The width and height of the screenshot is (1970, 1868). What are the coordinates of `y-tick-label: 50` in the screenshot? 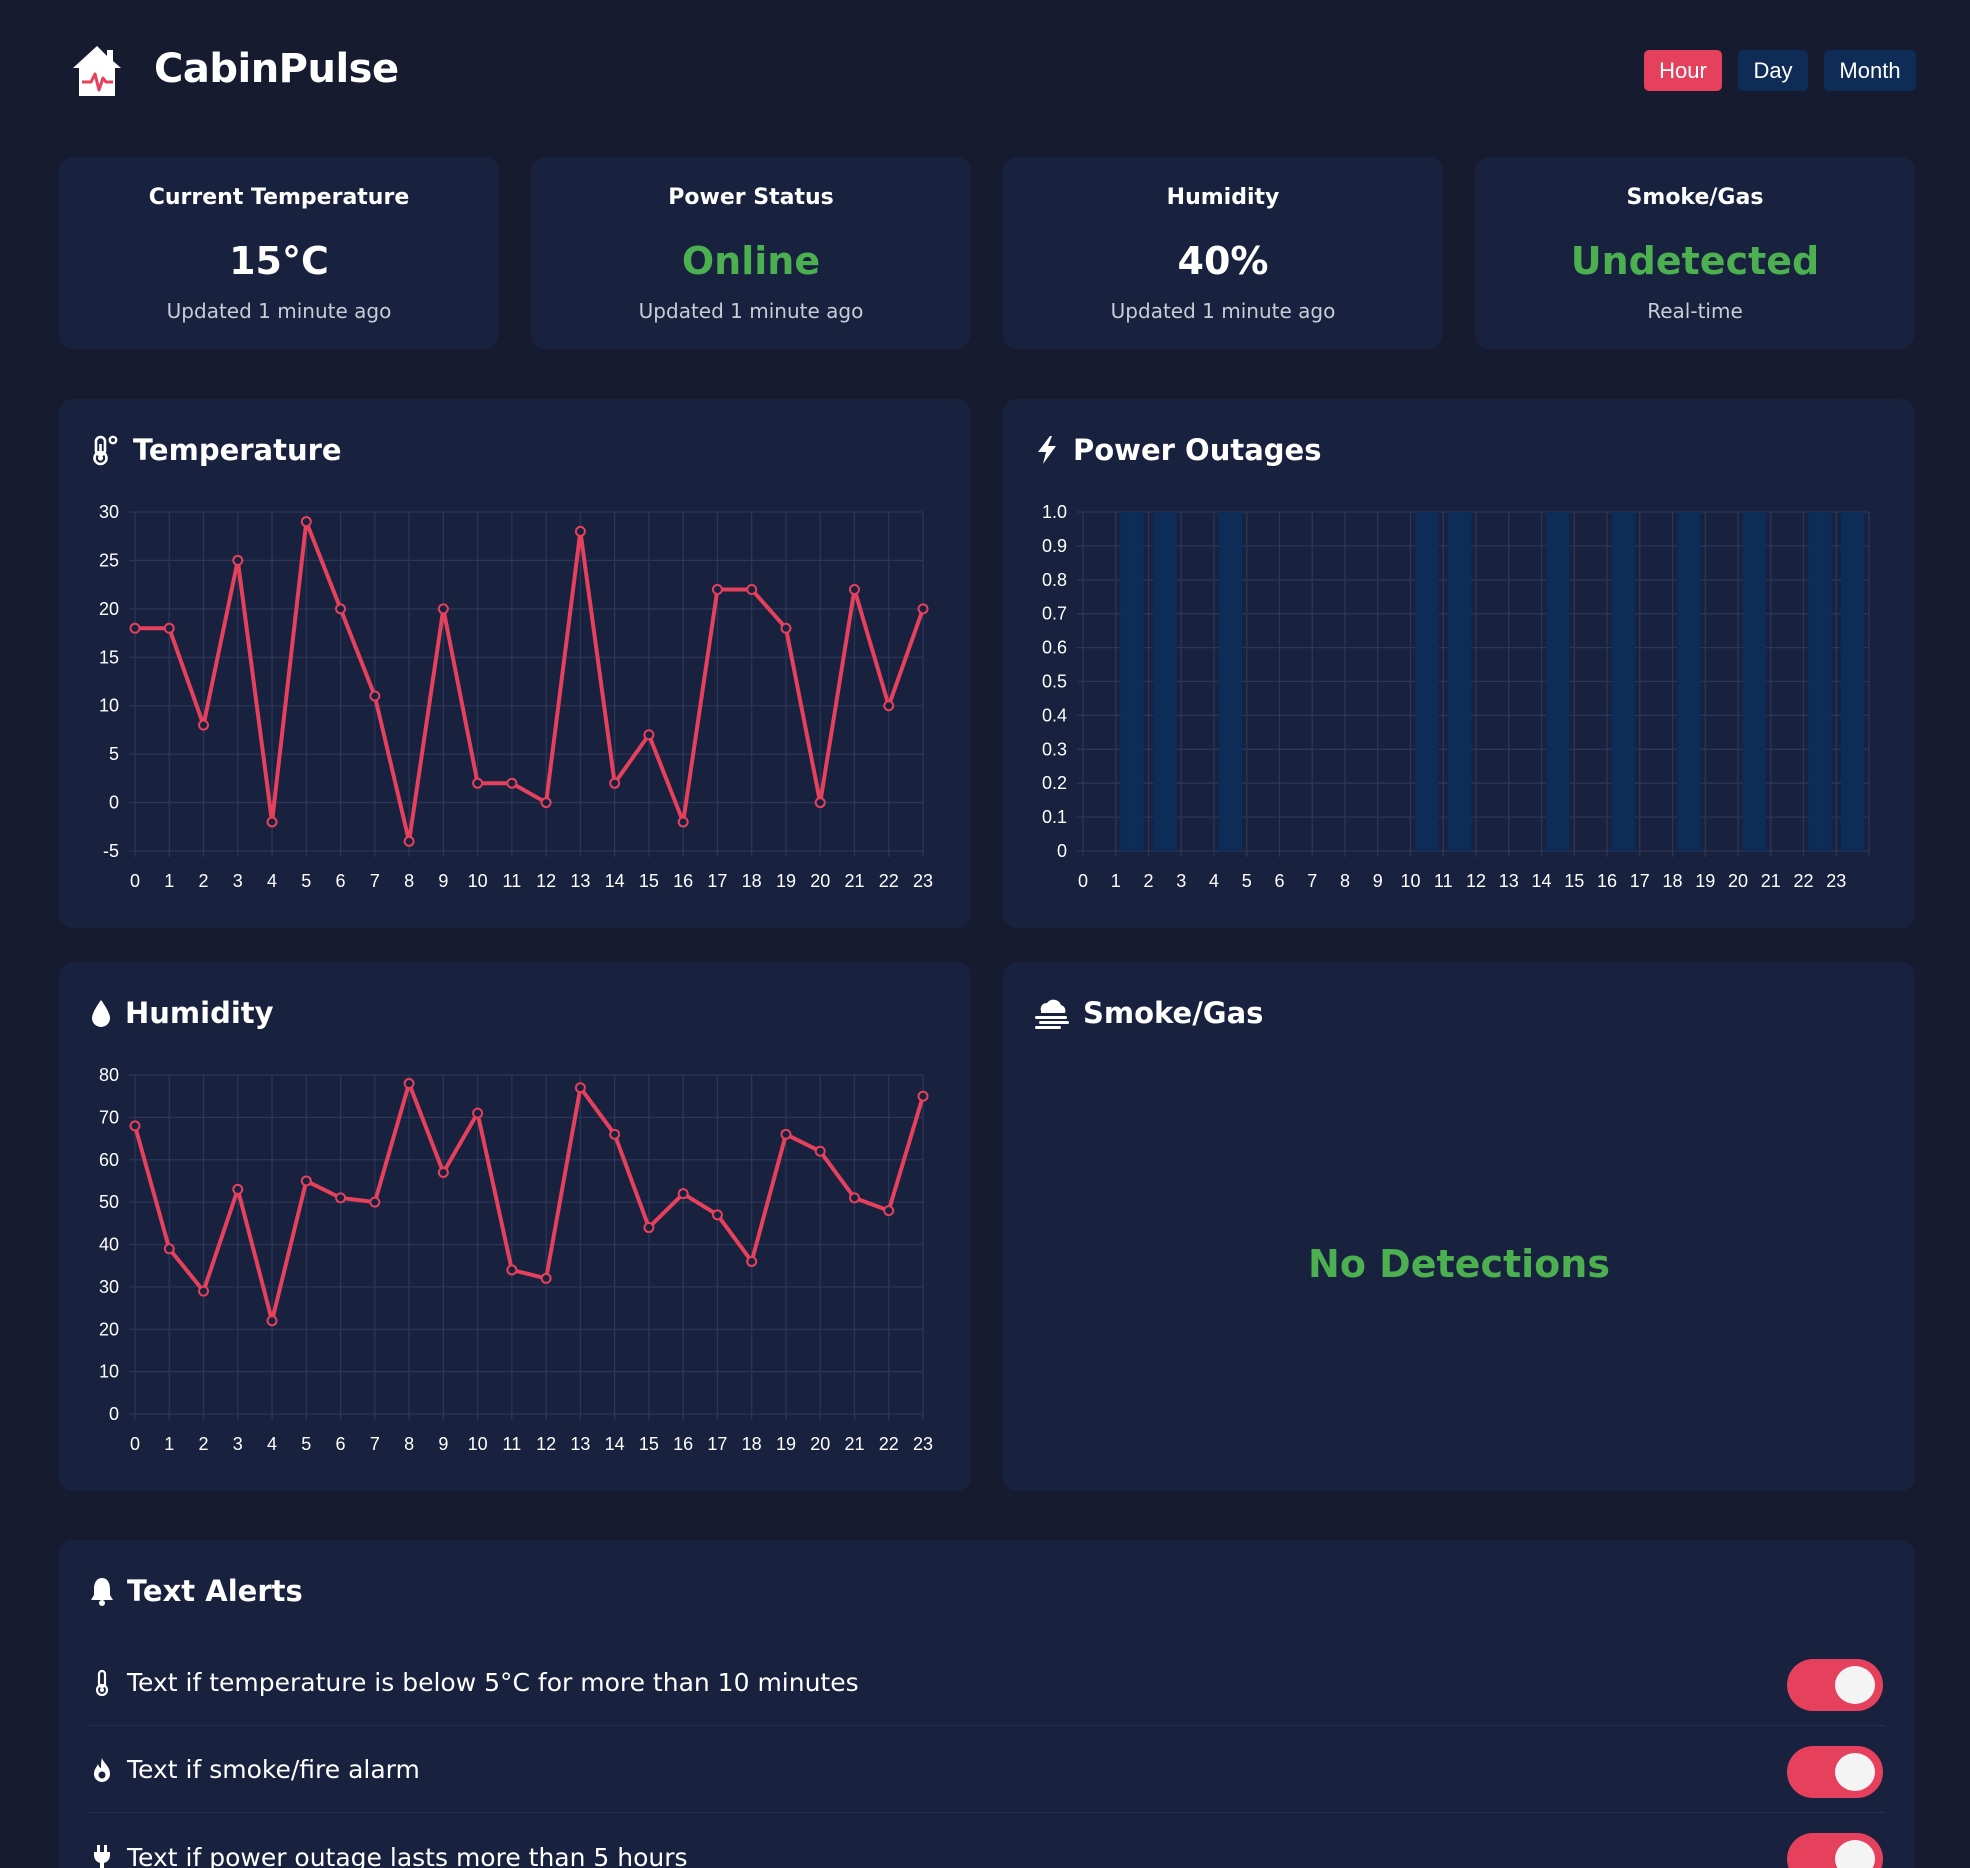 It's located at (109, 1202).